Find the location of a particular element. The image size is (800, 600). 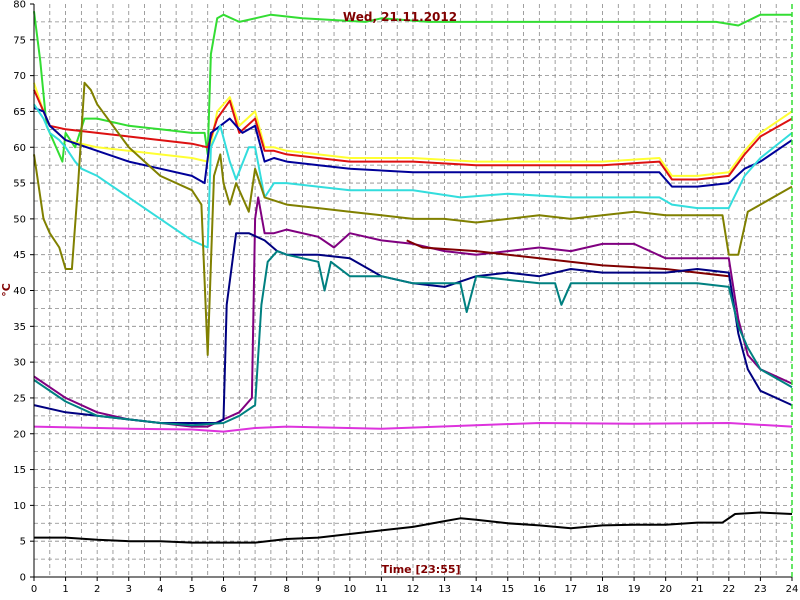

x-tick-label: 24 is located at coordinates (792, 589).